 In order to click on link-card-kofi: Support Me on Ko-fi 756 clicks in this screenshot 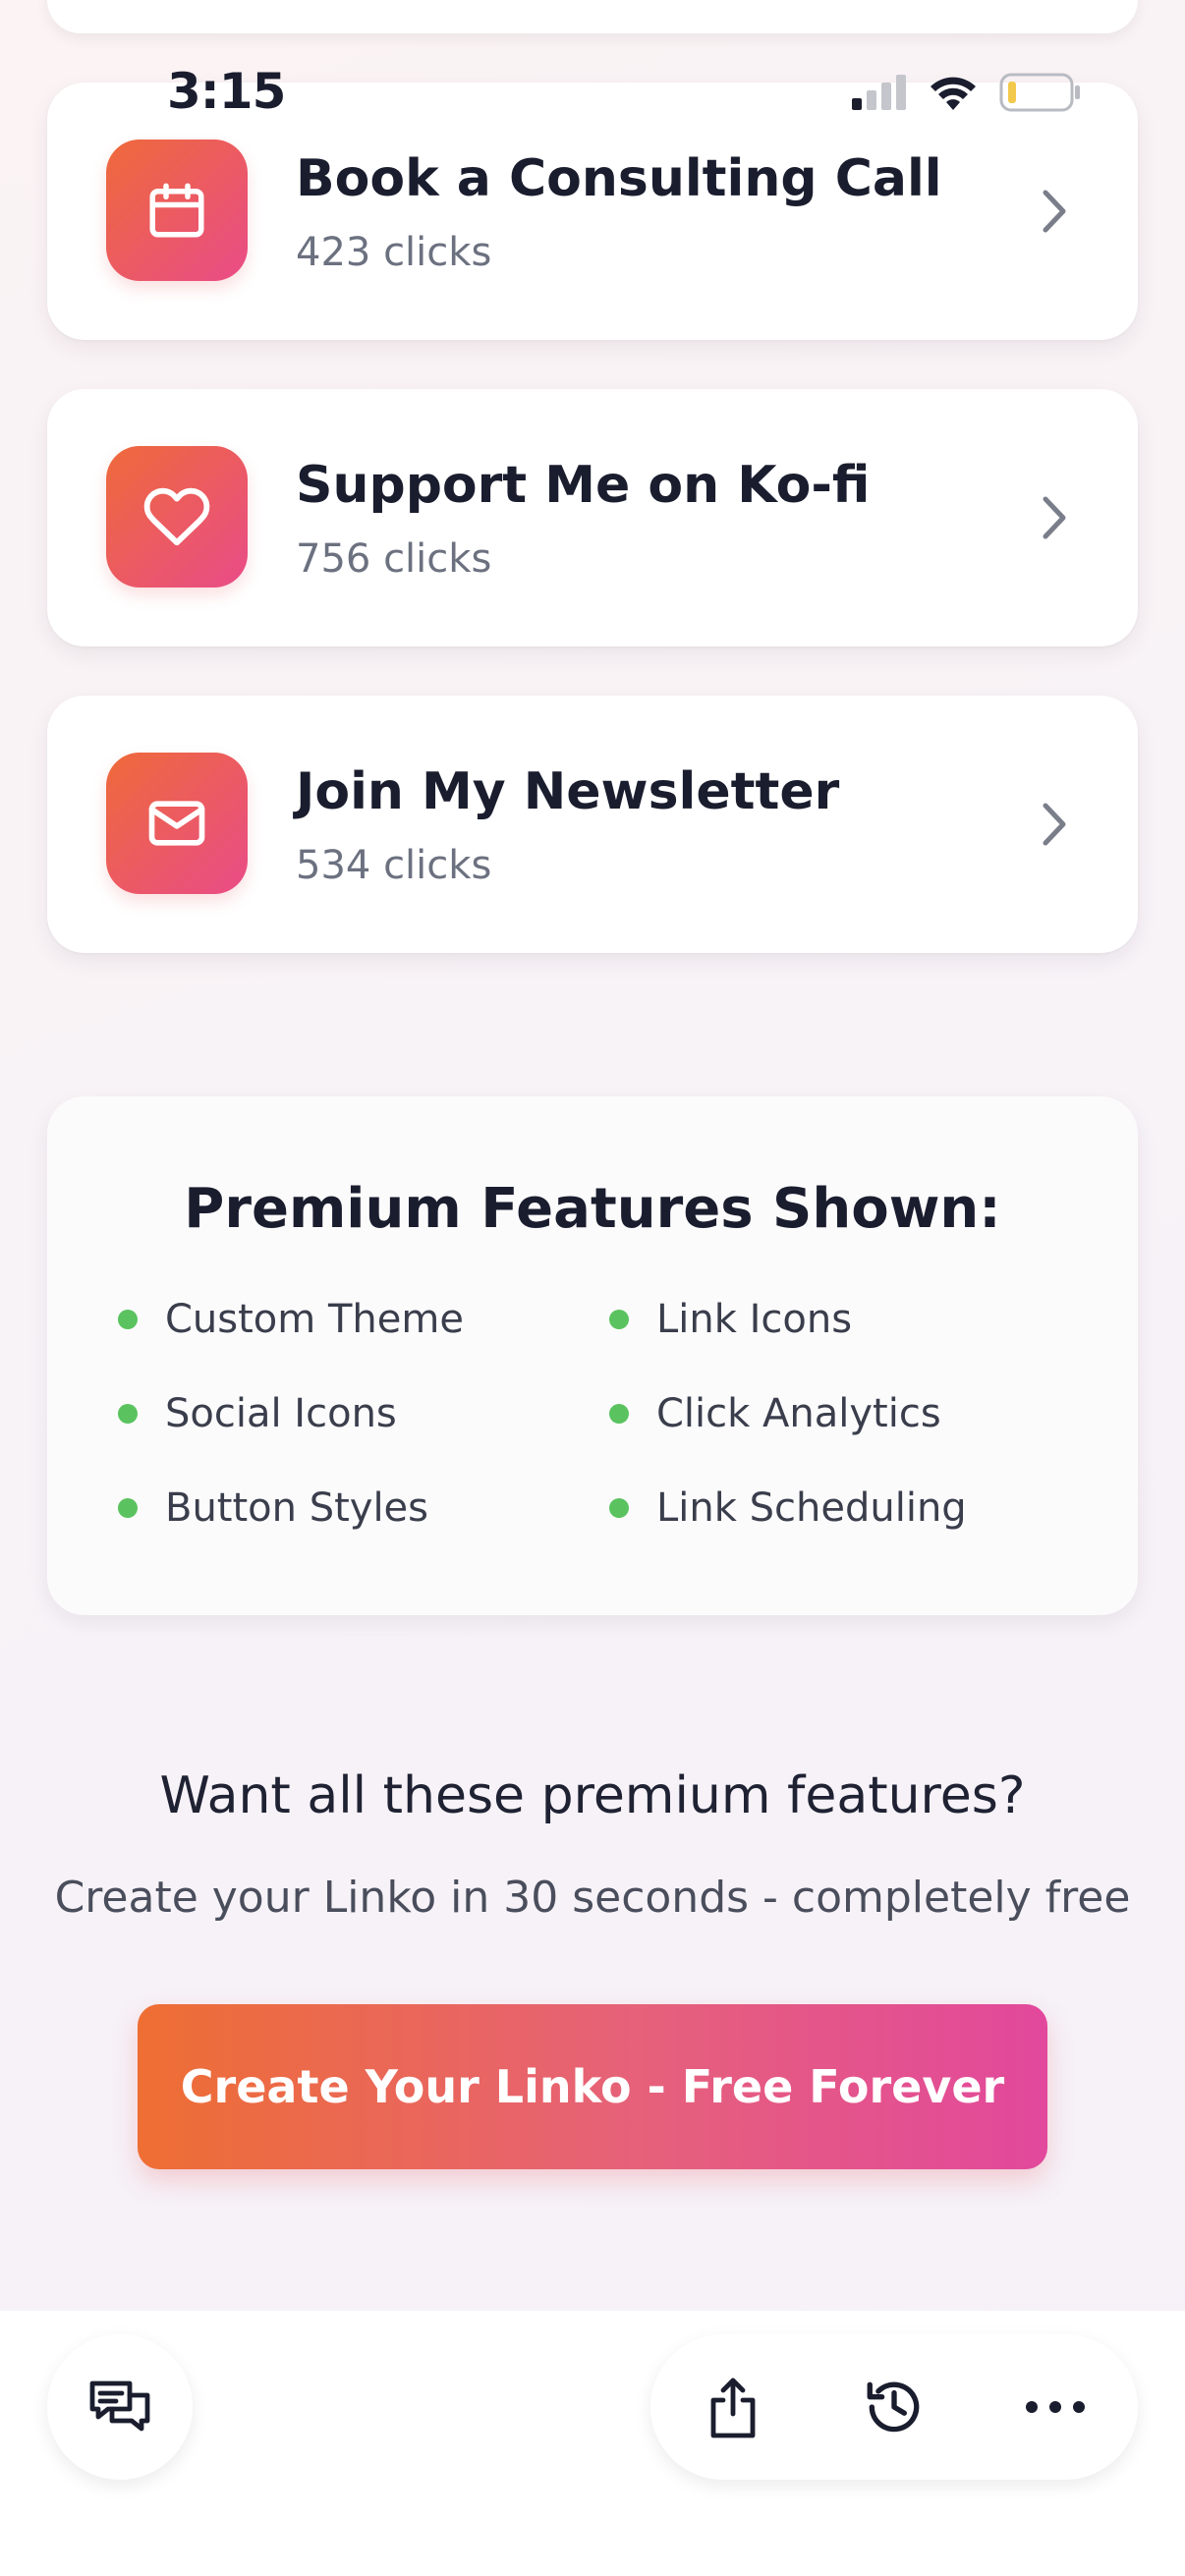, I will do `click(592, 517)`.